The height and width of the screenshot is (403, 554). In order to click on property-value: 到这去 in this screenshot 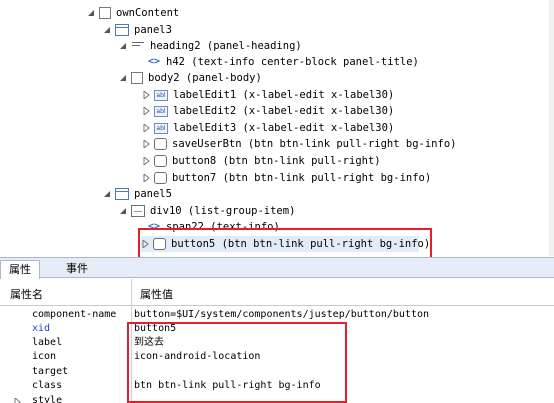, I will do `click(149, 343)`.